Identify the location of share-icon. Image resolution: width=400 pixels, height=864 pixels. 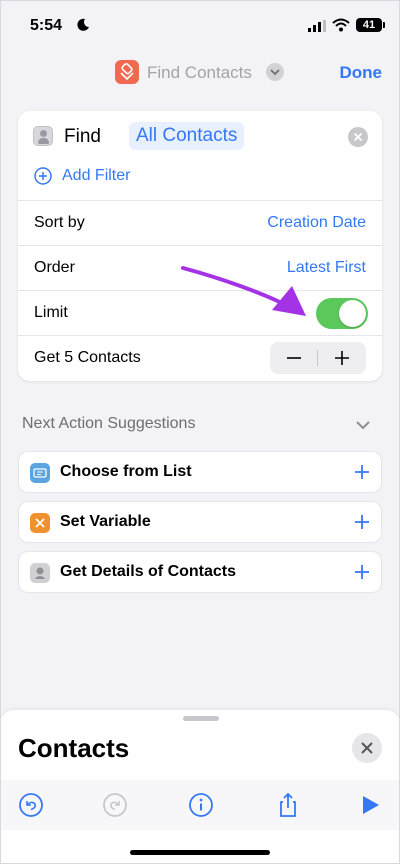
(288, 805).